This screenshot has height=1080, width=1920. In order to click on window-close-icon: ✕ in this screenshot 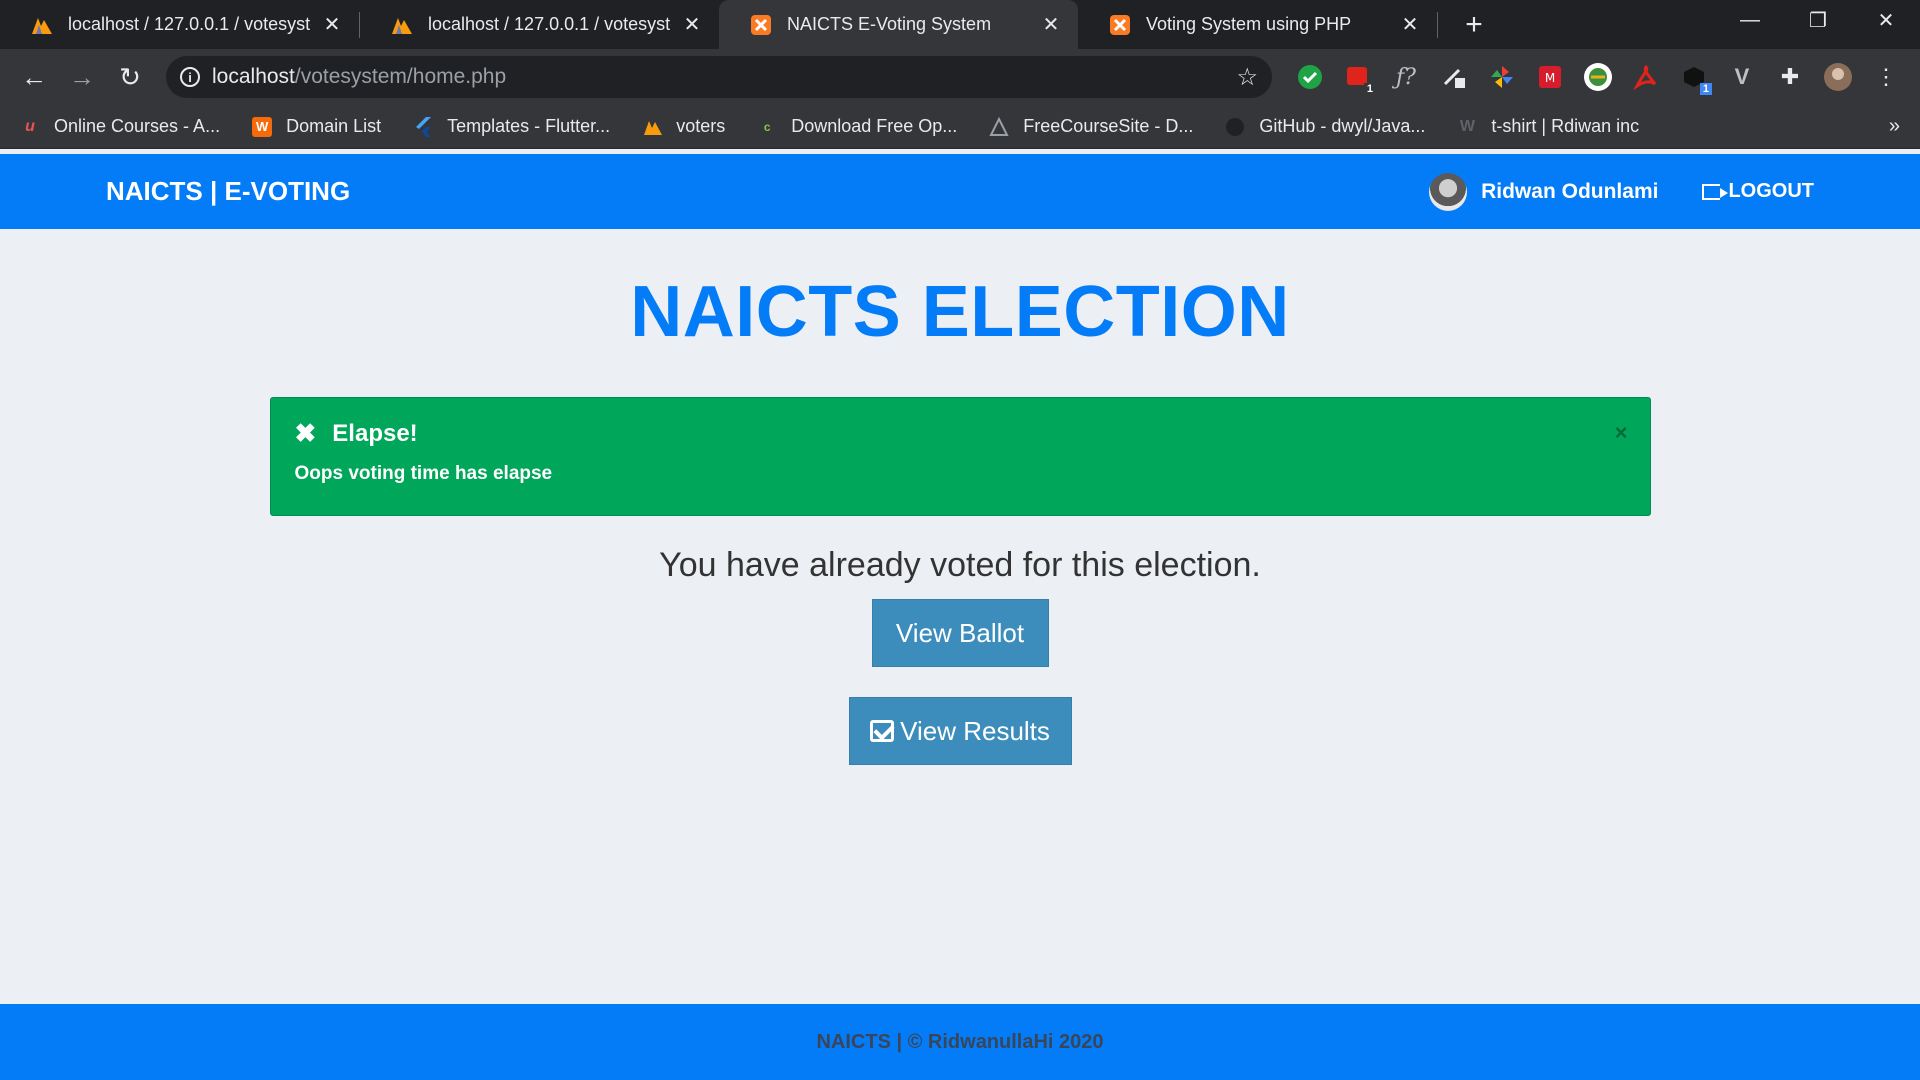, I will do `click(1886, 20)`.